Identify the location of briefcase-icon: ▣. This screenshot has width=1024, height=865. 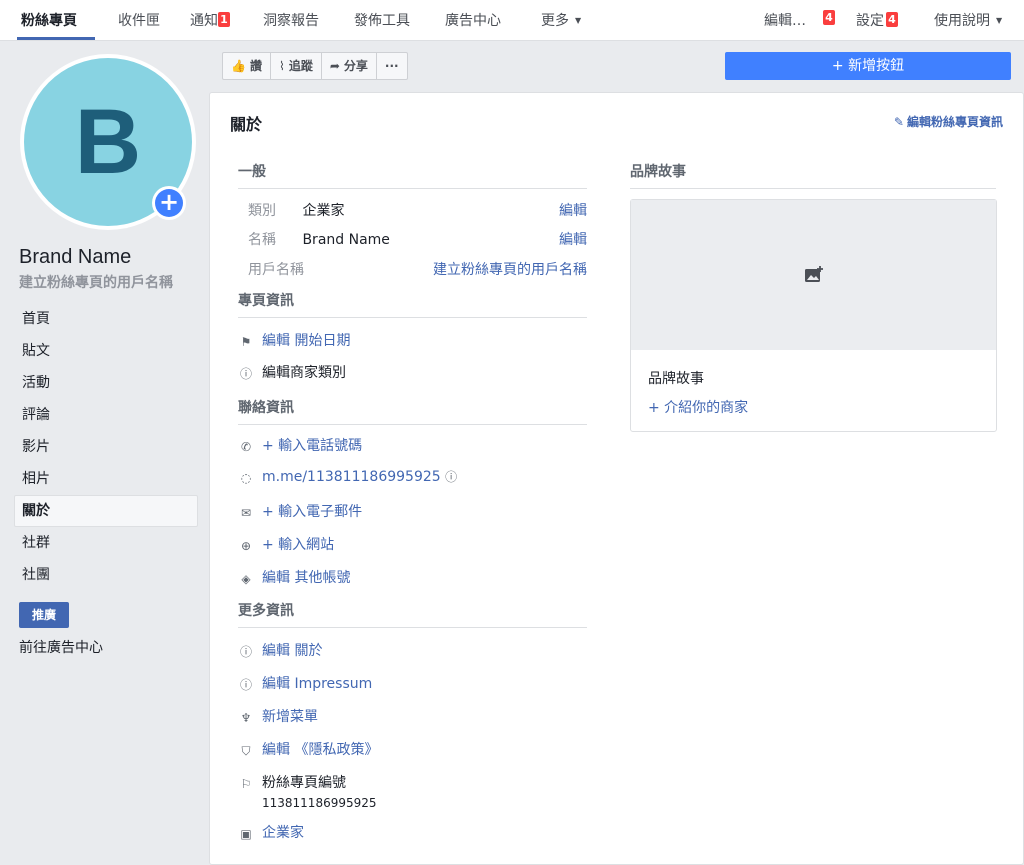
(246, 834).